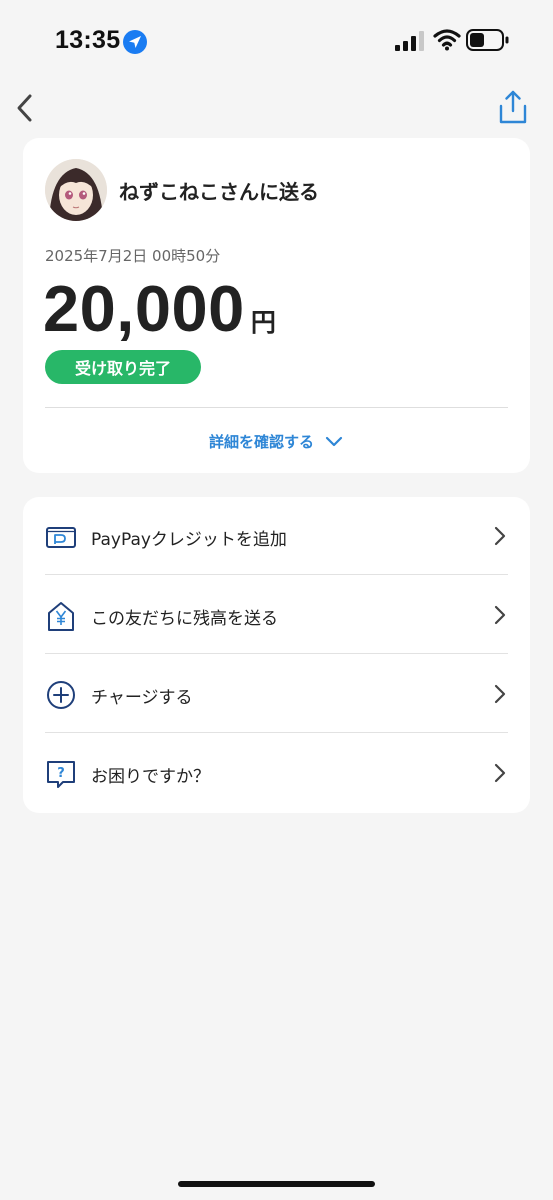  Describe the element at coordinates (88, 40) in the screenshot. I see `status-time: 13:35` at that location.